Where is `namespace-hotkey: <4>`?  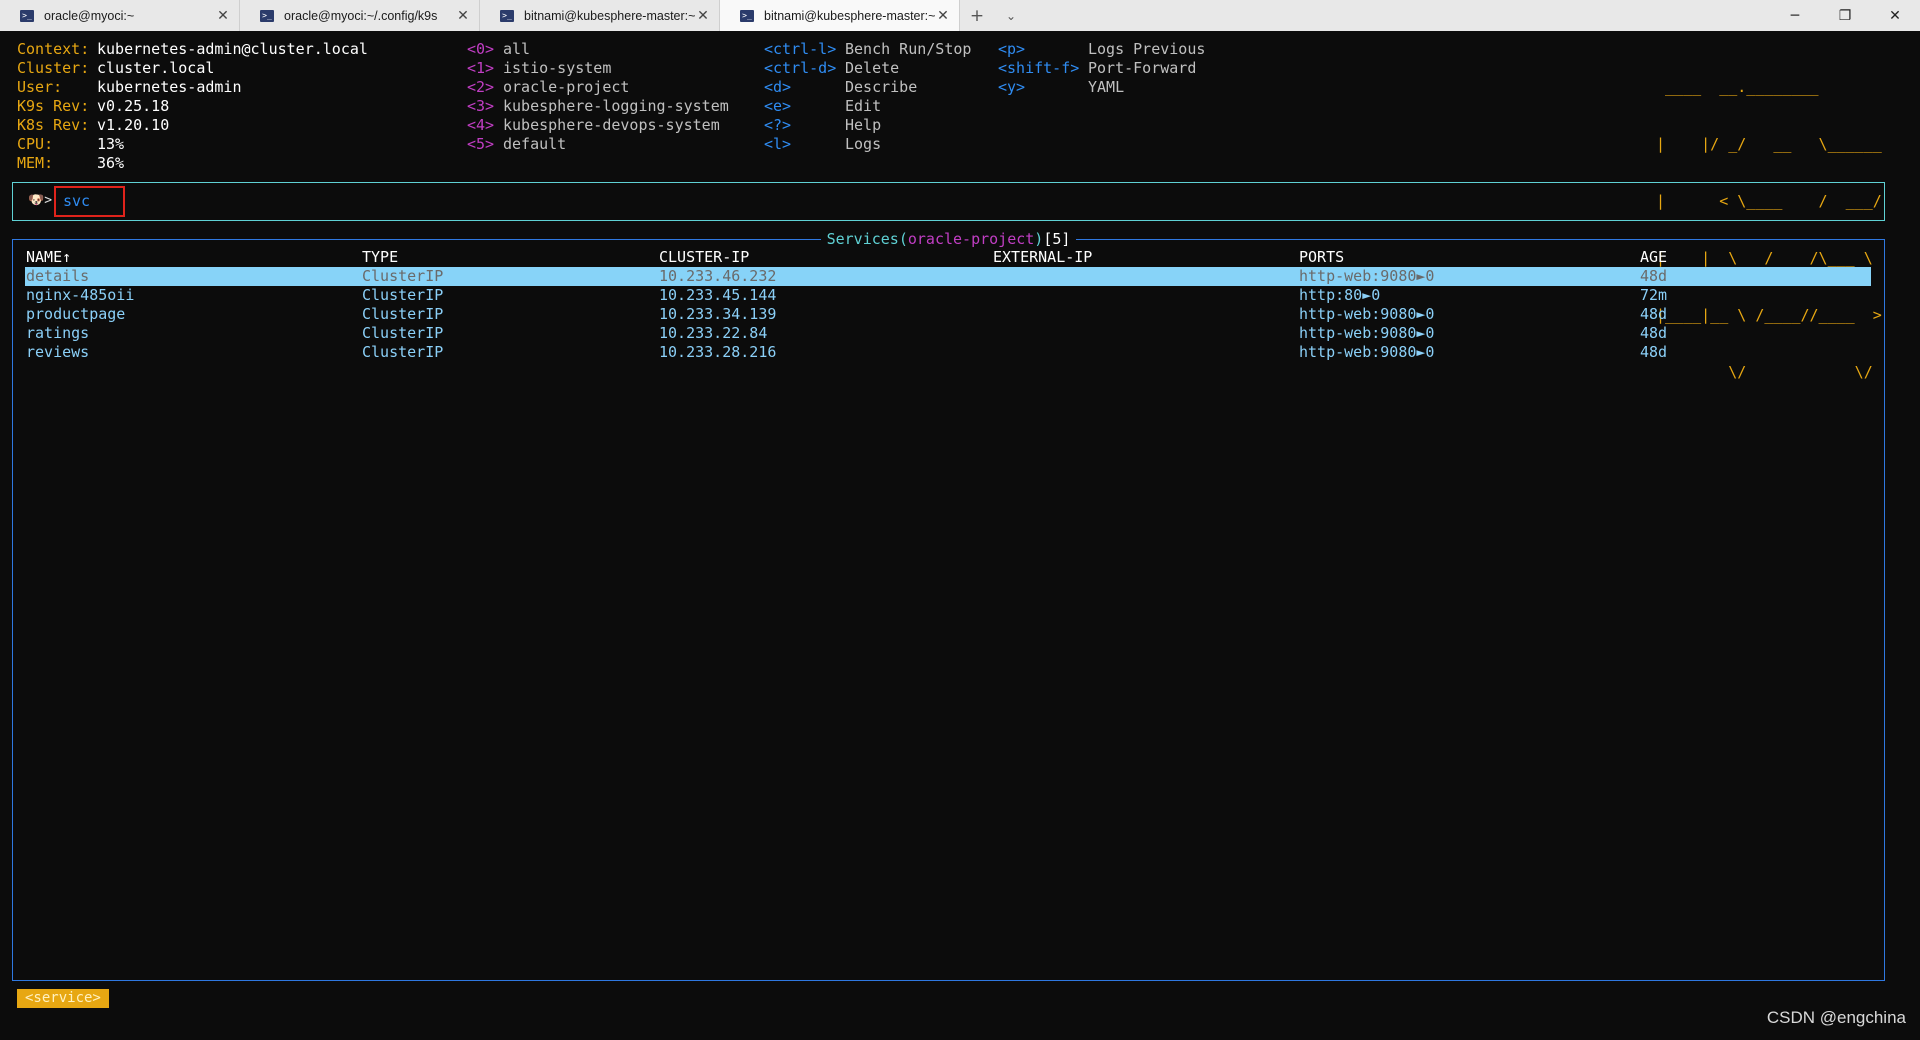 namespace-hotkey: <4> is located at coordinates (481, 125).